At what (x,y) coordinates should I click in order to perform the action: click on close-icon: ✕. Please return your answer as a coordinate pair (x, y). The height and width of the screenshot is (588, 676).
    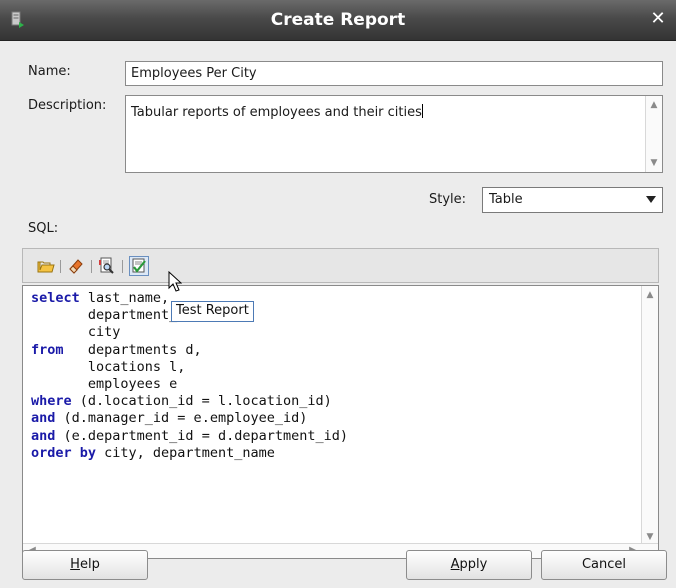
    Looking at the image, I should click on (658, 19).